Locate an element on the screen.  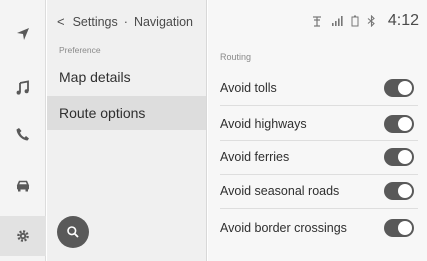
breadcrumb-navigation: Navigation is located at coordinates (163, 21).